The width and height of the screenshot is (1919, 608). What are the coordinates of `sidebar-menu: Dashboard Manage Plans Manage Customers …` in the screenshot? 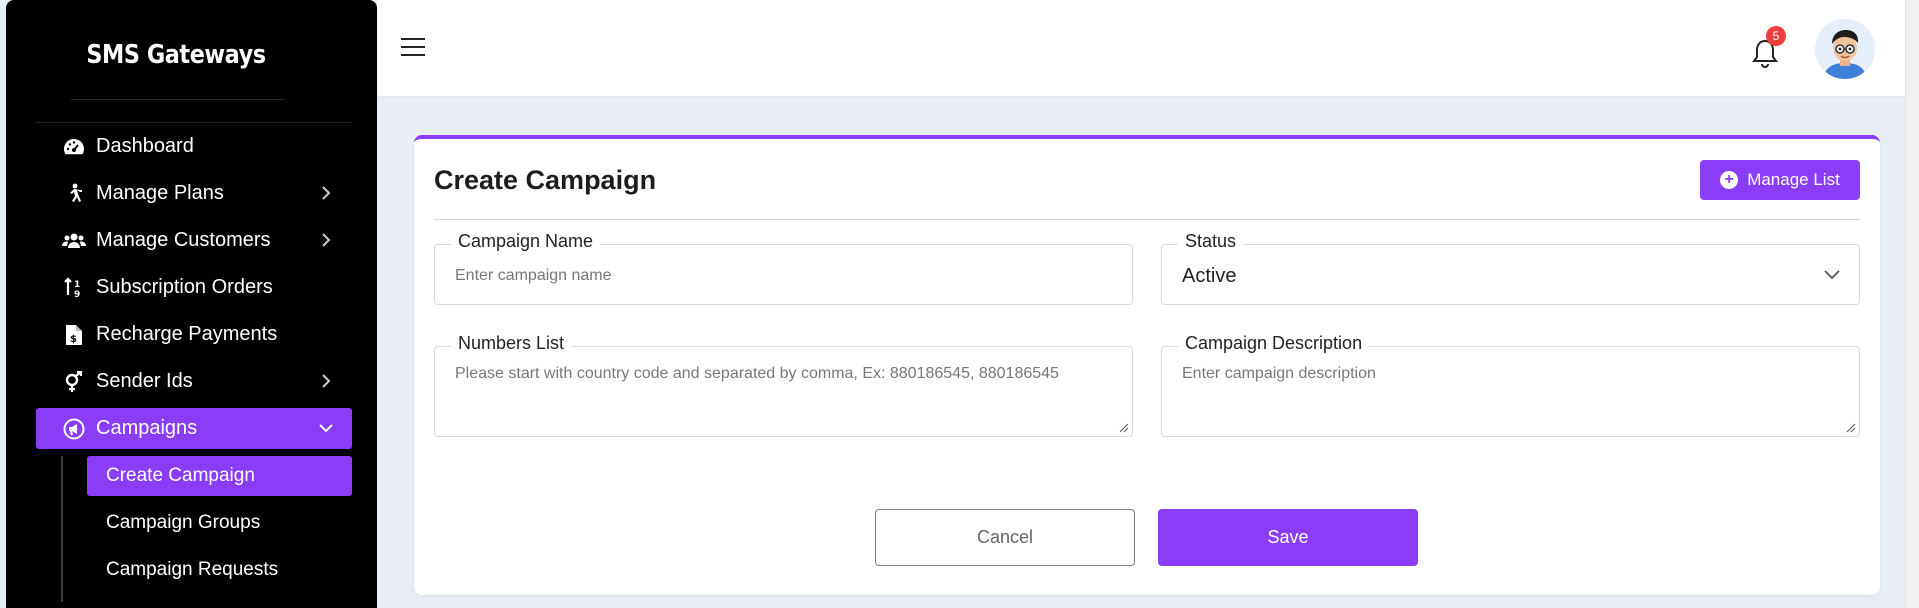 It's located at (194, 290).